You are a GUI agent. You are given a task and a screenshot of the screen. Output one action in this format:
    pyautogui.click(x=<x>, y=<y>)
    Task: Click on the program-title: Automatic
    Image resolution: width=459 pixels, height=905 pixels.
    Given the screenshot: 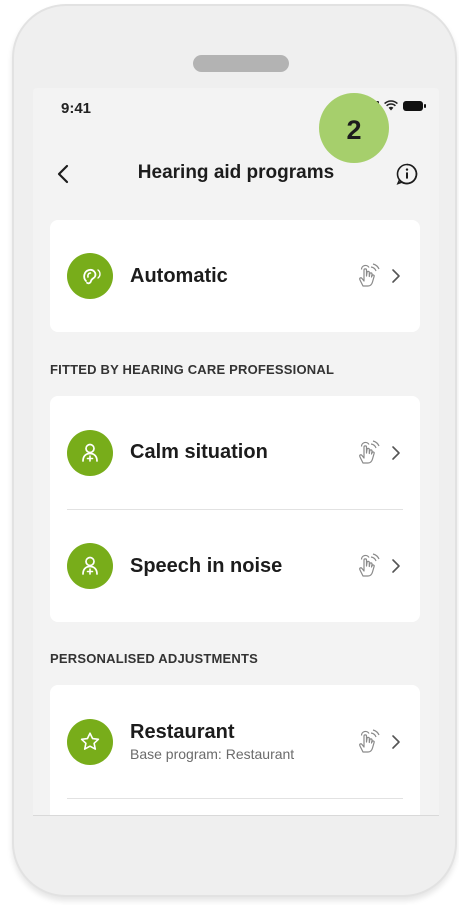 What is the action you would take?
    pyautogui.click(x=179, y=275)
    